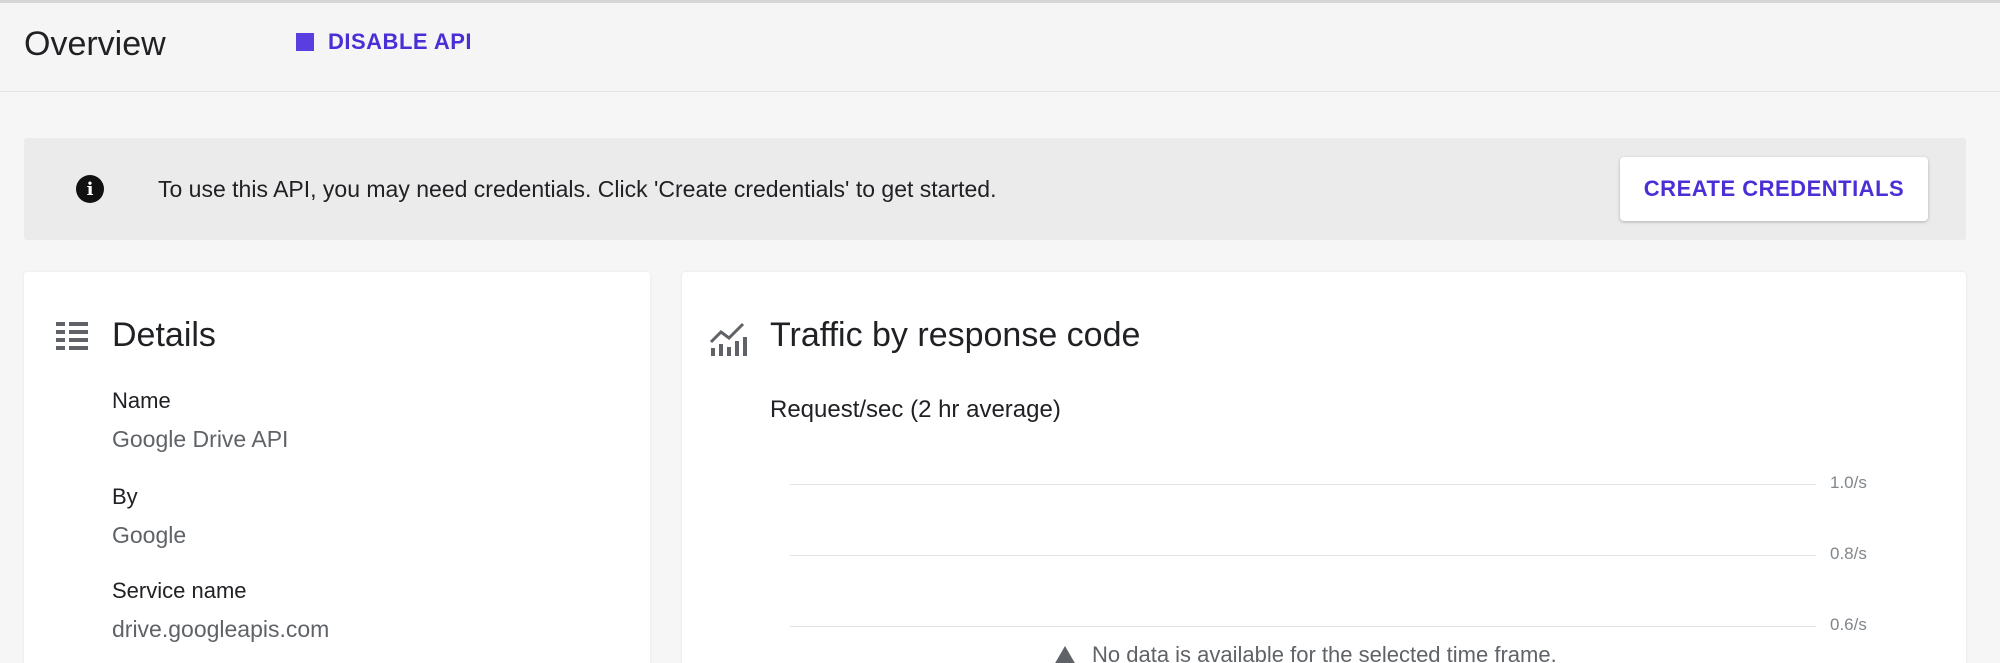 This screenshot has height=663, width=2000. What do you see at coordinates (221, 629) in the screenshot?
I see `field-value-service-name: drive.googleapis.com` at bounding box center [221, 629].